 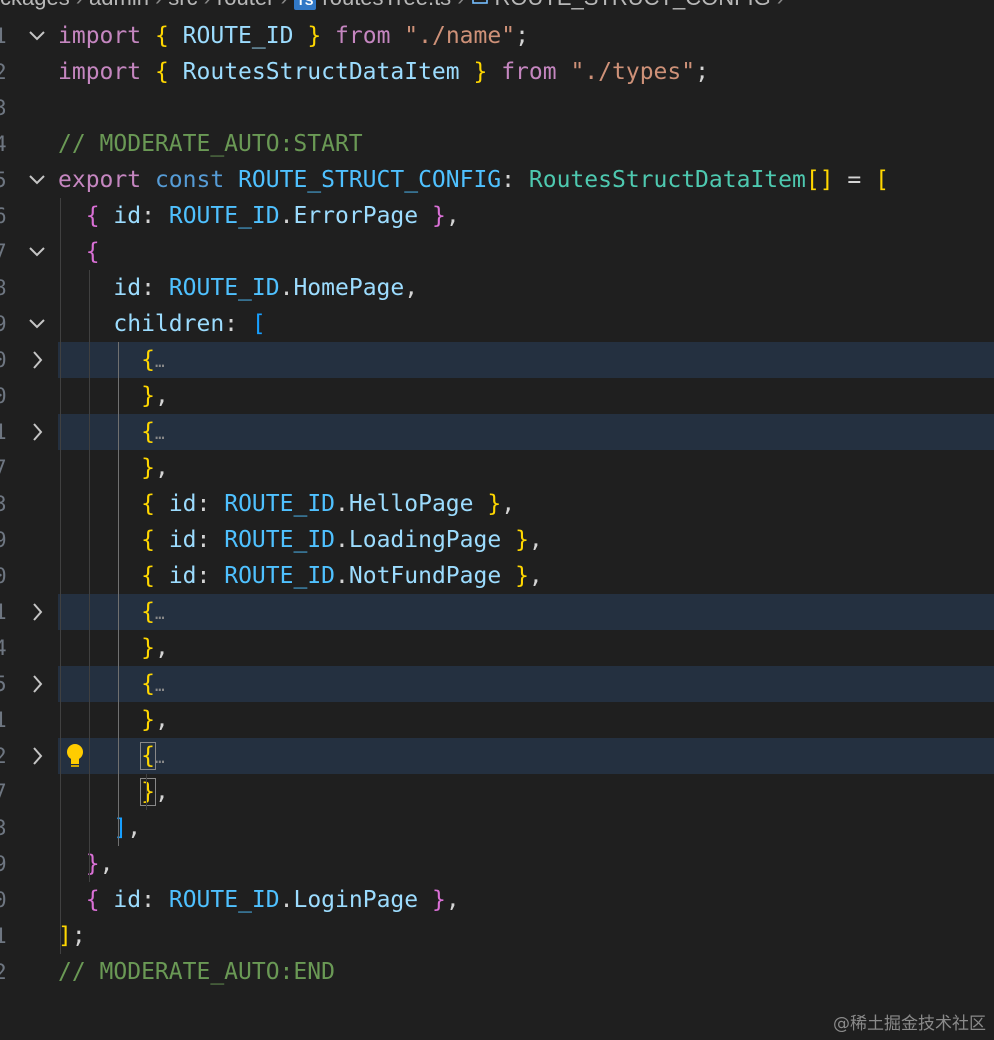 I want to click on breadcrumb-segment: routesTree.ts, so click(x=386, y=5).